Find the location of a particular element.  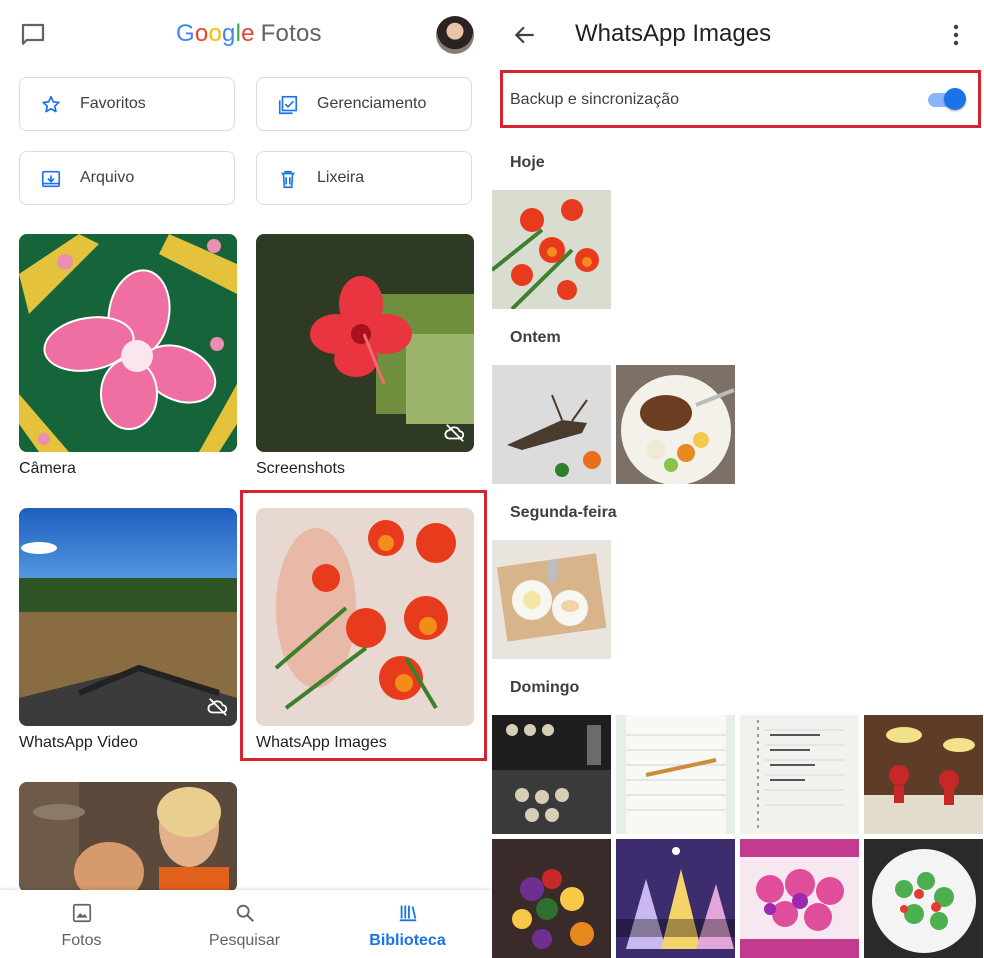

search-icon is located at coordinates (245, 913).